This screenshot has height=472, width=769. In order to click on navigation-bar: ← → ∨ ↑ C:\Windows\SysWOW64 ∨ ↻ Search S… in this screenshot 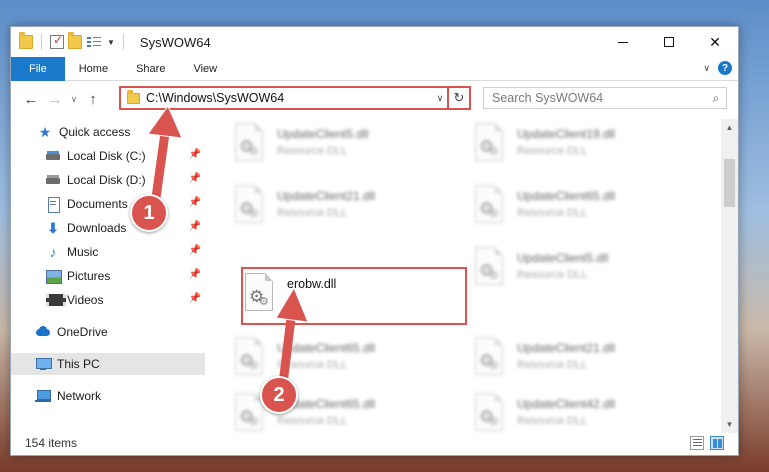, I will do `click(374, 99)`.